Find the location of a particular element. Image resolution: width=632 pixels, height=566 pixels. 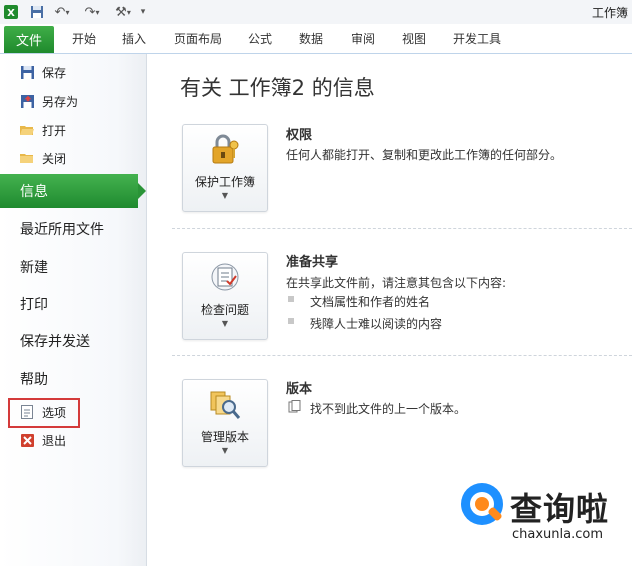

button-label: 保护工作簿 is located at coordinates (224, 182).